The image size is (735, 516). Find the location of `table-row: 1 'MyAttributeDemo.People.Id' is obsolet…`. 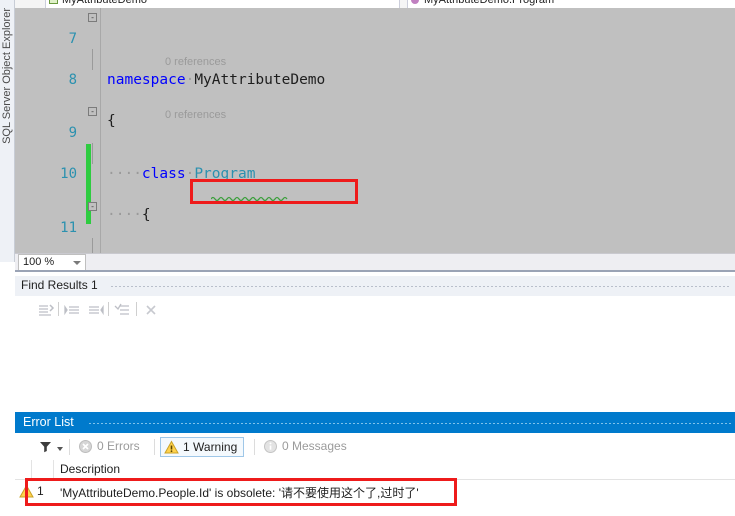

table-row: 1 'MyAttributeDemo.People.Id' is obsolet… is located at coordinates (375, 492).